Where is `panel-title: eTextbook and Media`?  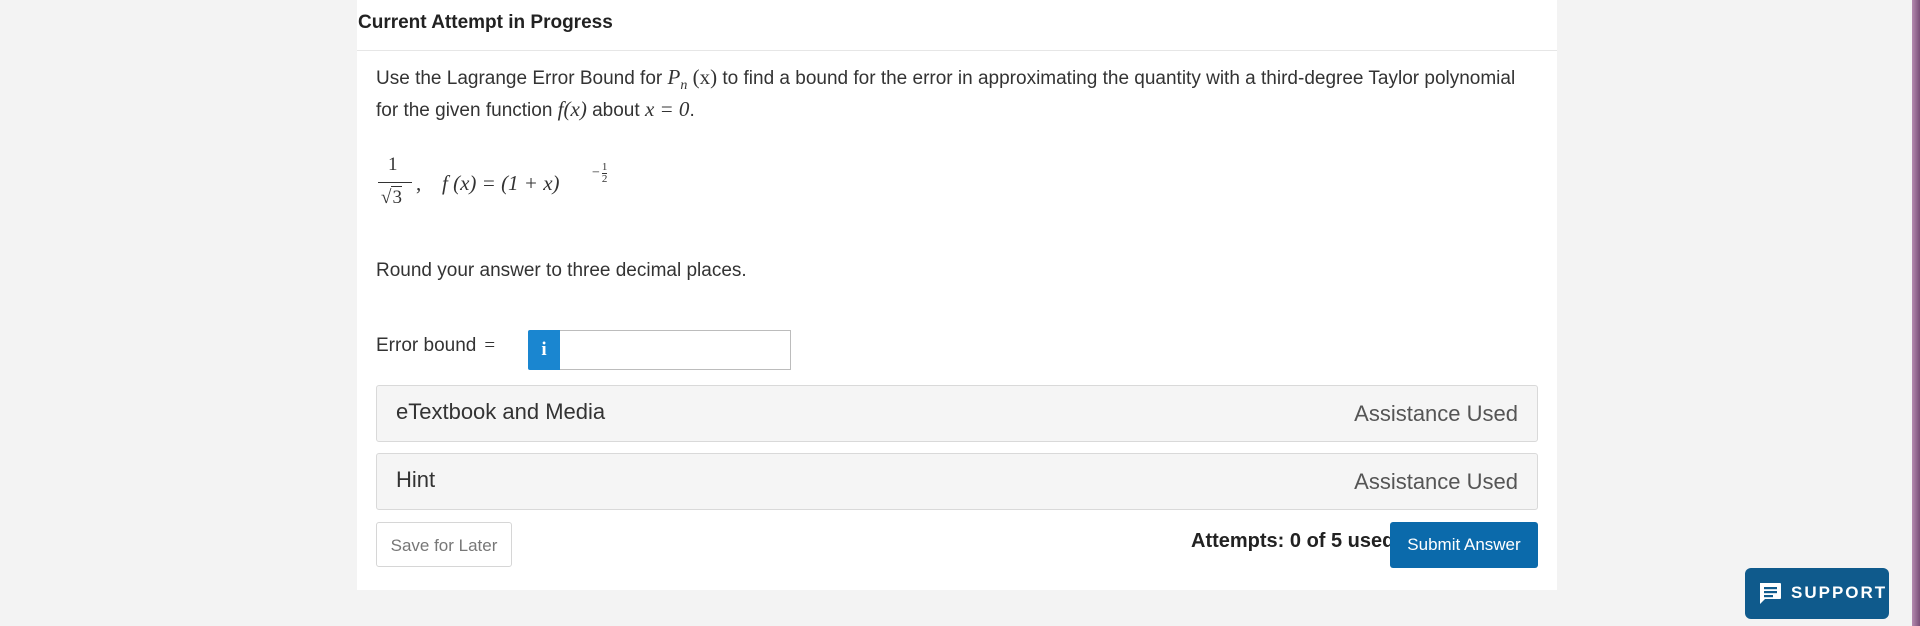
panel-title: eTextbook and Media is located at coordinates (501, 411).